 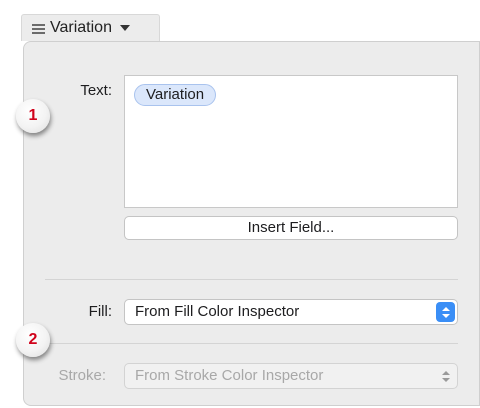 I want to click on stroke-select-value: From Stroke Color Inspector, so click(x=229, y=375).